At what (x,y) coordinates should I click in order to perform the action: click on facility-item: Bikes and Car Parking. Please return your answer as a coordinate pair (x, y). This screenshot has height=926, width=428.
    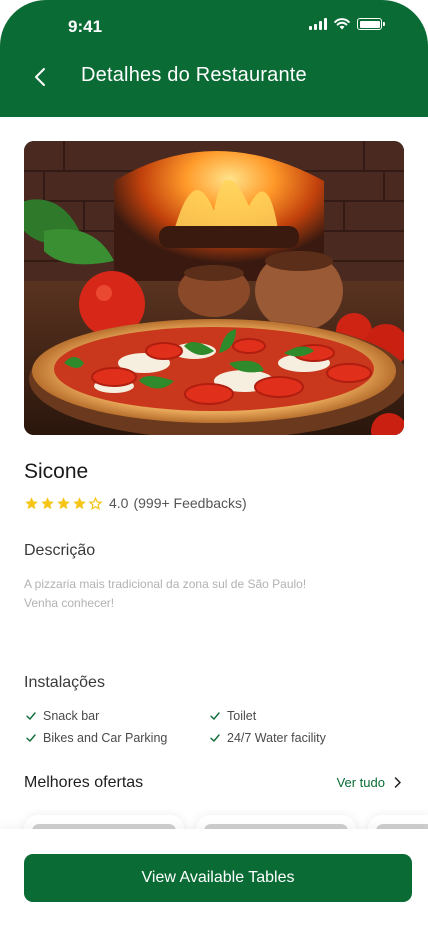
    Looking at the image, I should click on (96, 738).